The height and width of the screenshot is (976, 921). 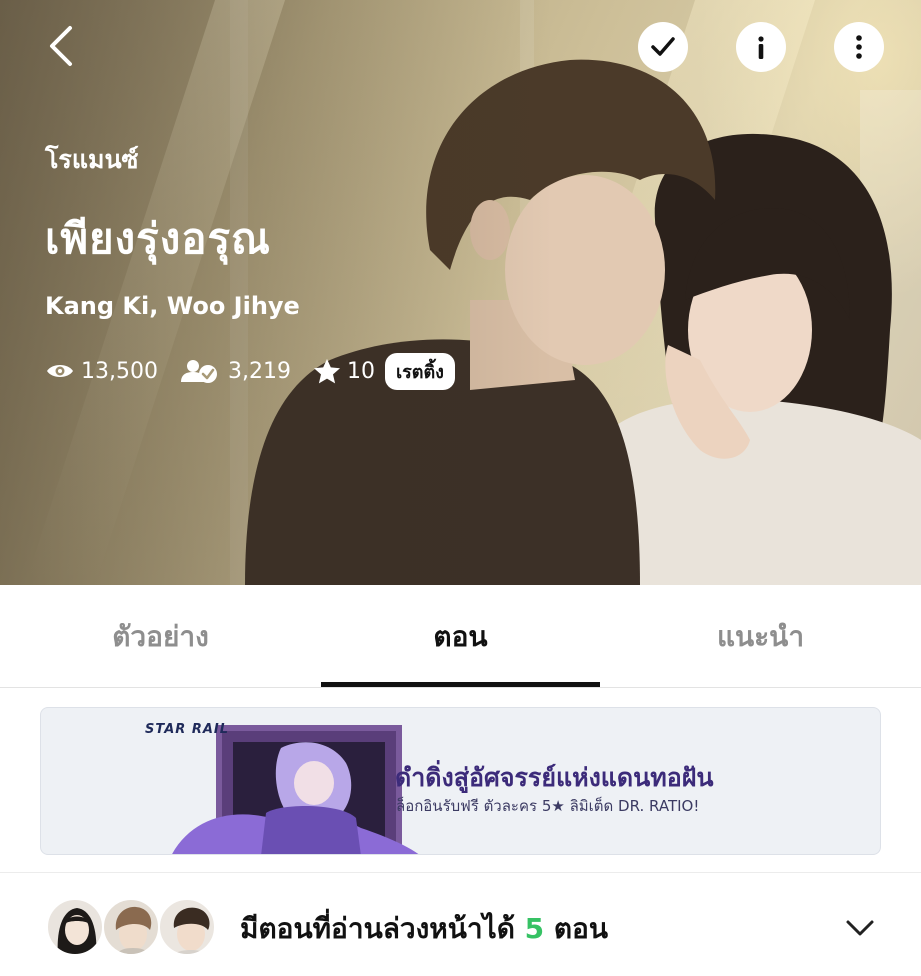 What do you see at coordinates (158, 238) in the screenshot?
I see `series-title: เพียงรุ่งอรุณ` at bounding box center [158, 238].